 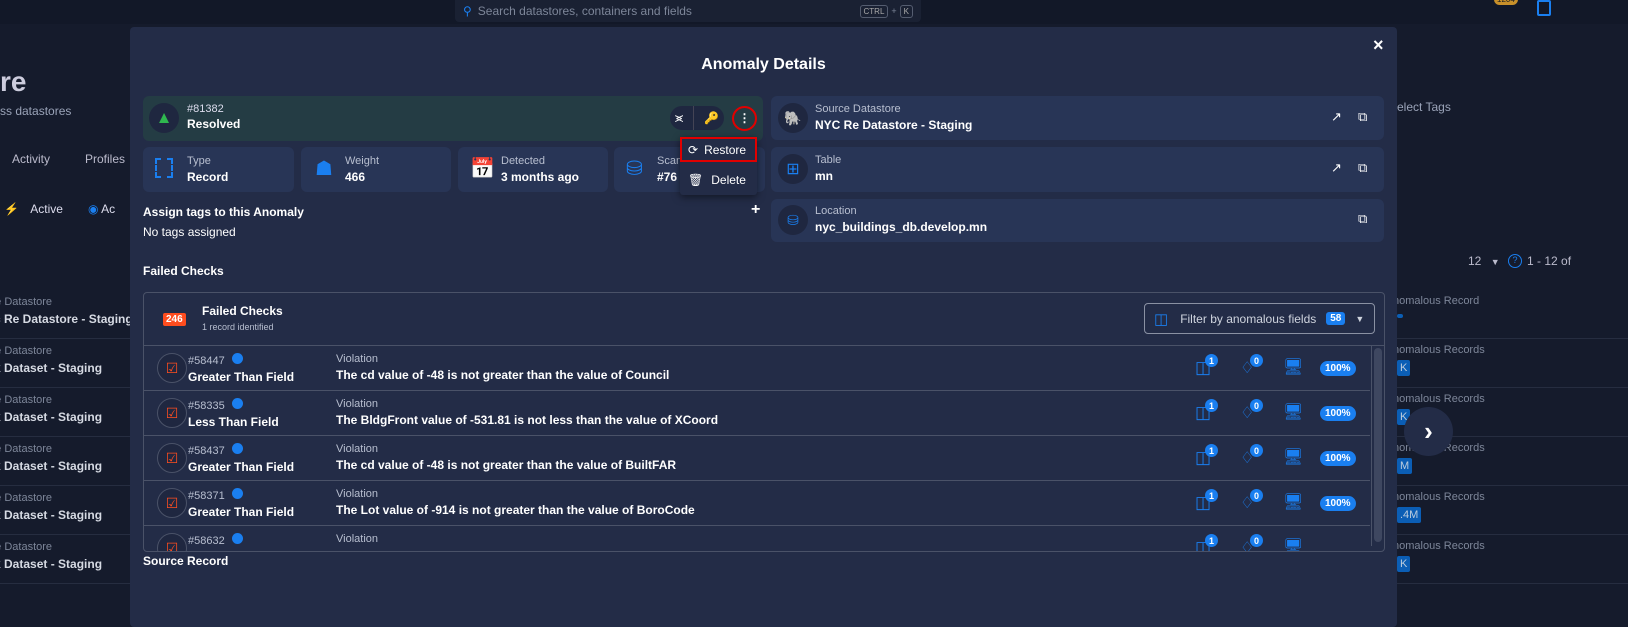 What do you see at coordinates (164, 168) in the screenshot?
I see `record-frame-icon` at bounding box center [164, 168].